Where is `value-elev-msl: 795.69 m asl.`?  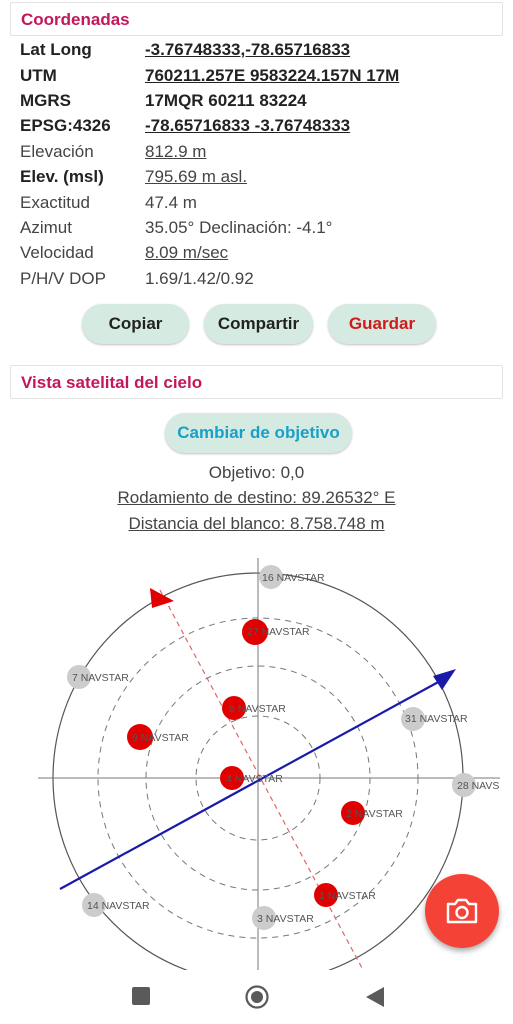
value-elev-msl: 795.69 m asl. is located at coordinates (196, 177).